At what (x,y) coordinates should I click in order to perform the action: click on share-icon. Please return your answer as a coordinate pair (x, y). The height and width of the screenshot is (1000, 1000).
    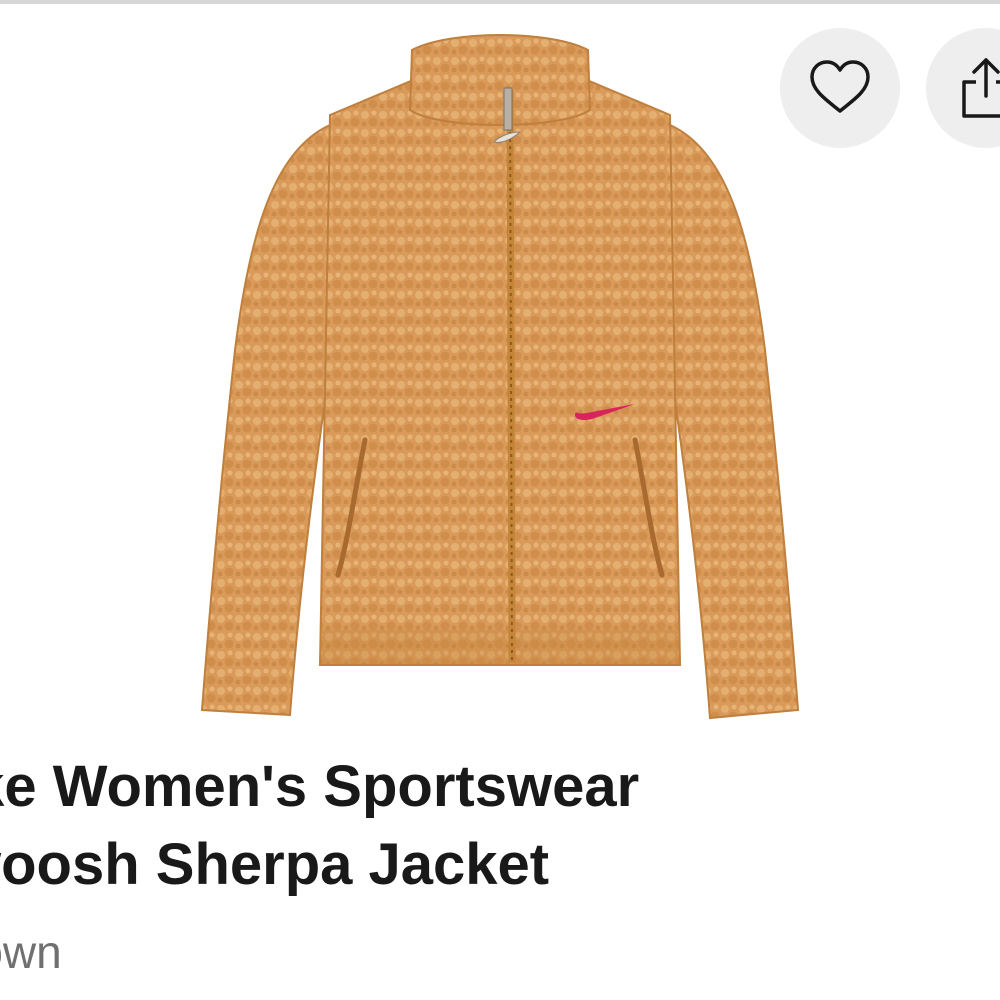
    Looking at the image, I should click on (981, 88).